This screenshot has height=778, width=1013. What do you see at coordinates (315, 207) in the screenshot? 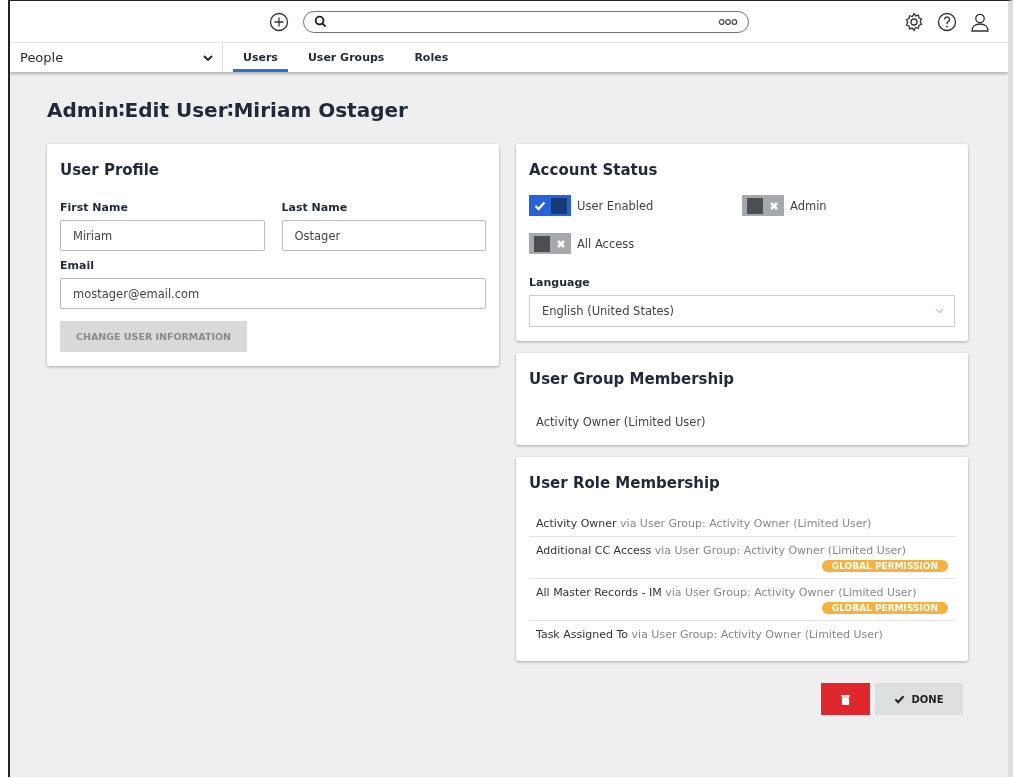
I see `field-label: Last Name` at bounding box center [315, 207].